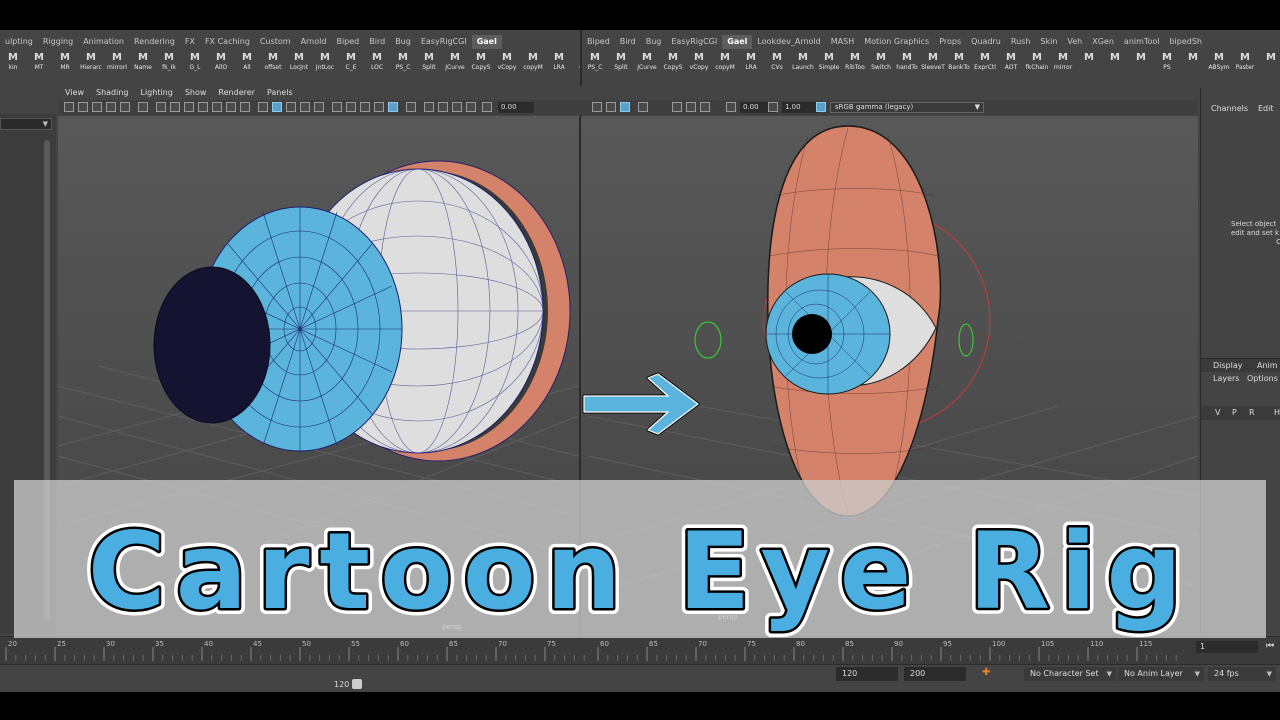 The image size is (1280, 720). Describe the element at coordinates (896, 42) in the screenshot. I see `shelf-right-tab-7: Motion Graphics` at that location.